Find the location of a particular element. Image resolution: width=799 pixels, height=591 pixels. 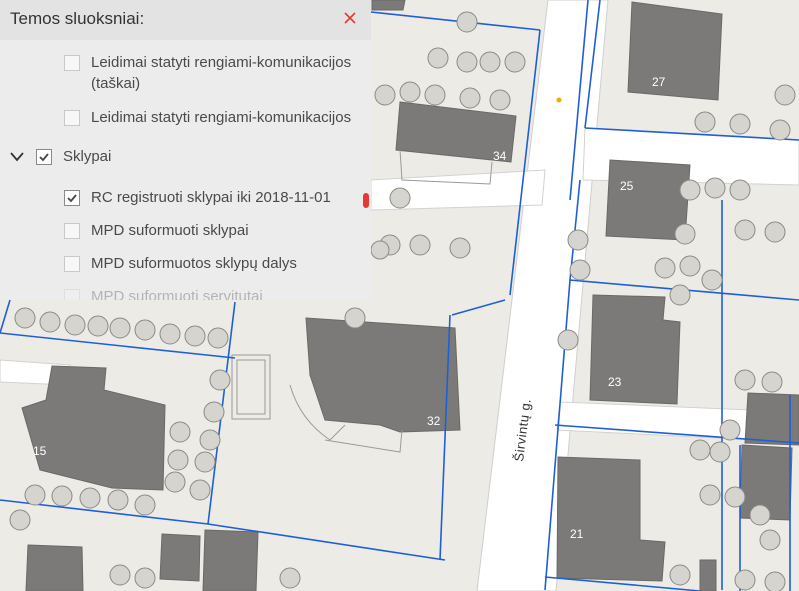

close-button is located at coordinates (350, 18).